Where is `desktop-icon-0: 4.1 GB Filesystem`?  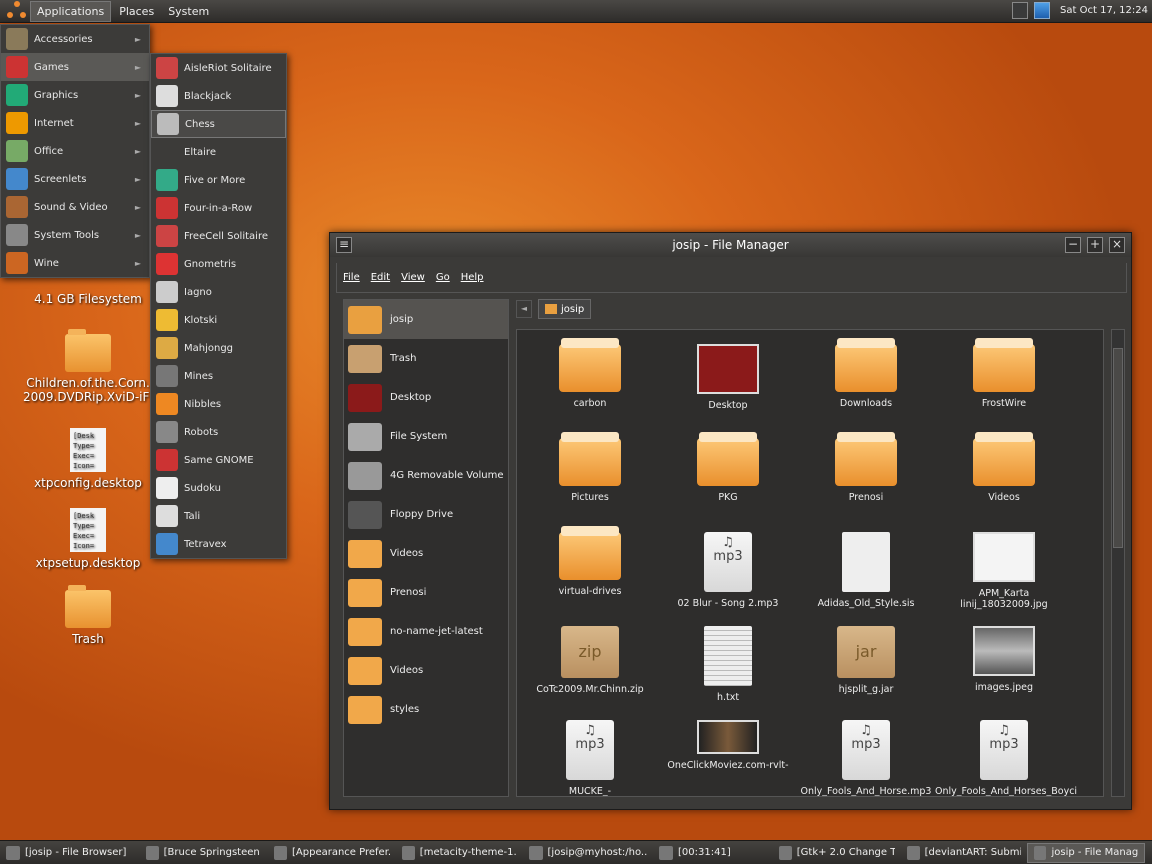 desktop-icon-0: 4.1 GB Filesystem is located at coordinates (88, 299).